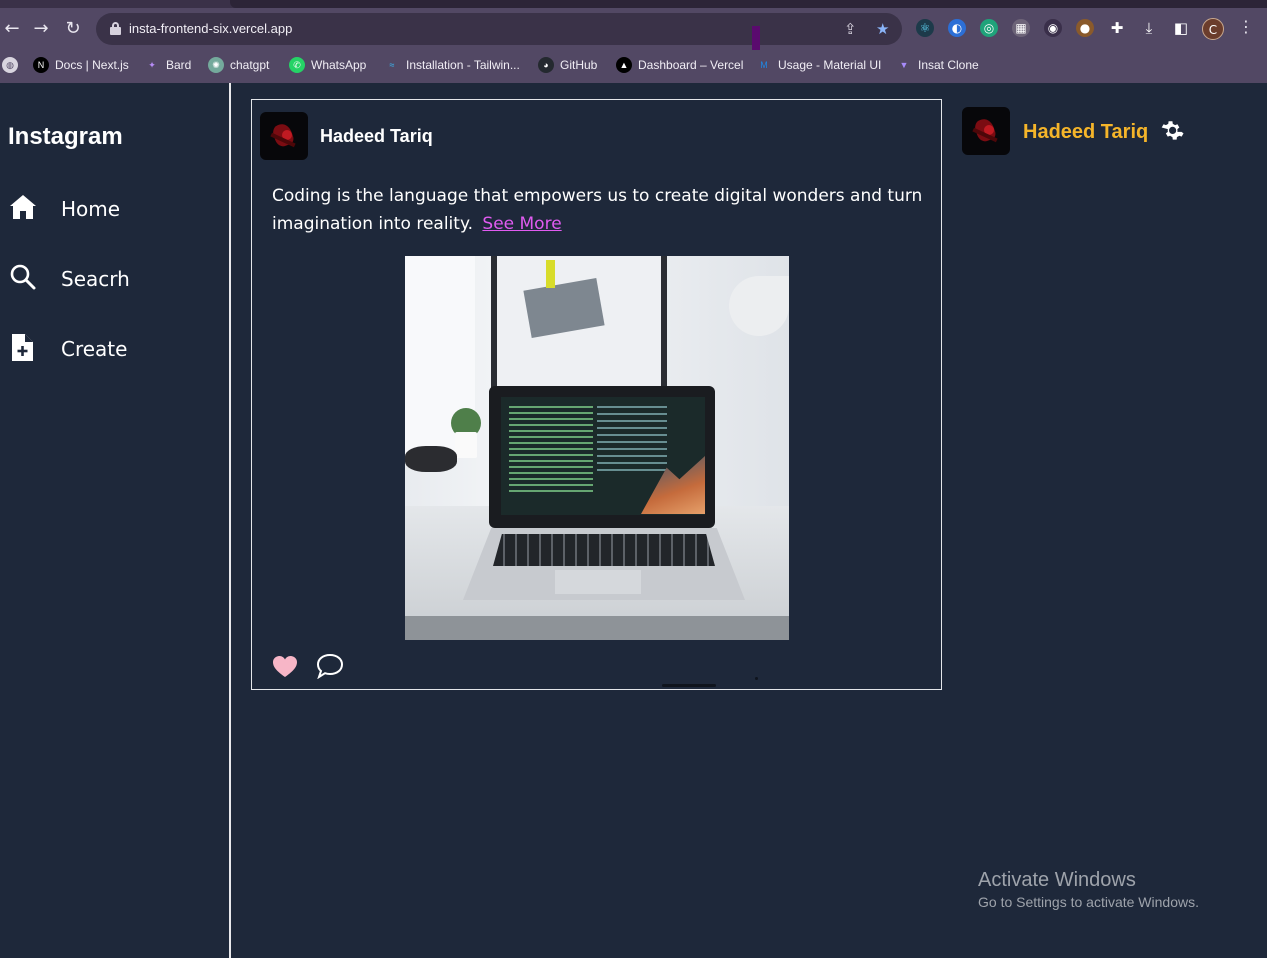 Image resolution: width=1267 pixels, height=958 pixels. I want to click on bookmark-whatsapp: ✆ WhatsApp, so click(327, 65).